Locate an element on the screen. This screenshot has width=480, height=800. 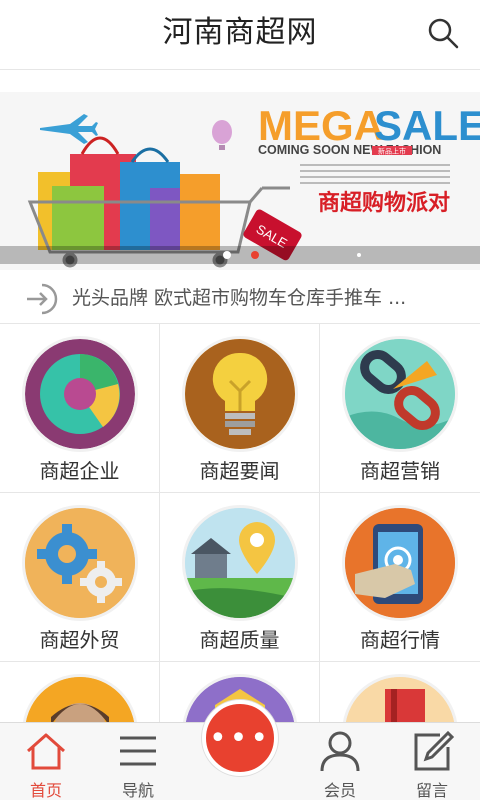
nav-label: 导航 is located at coordinates (137, 790).